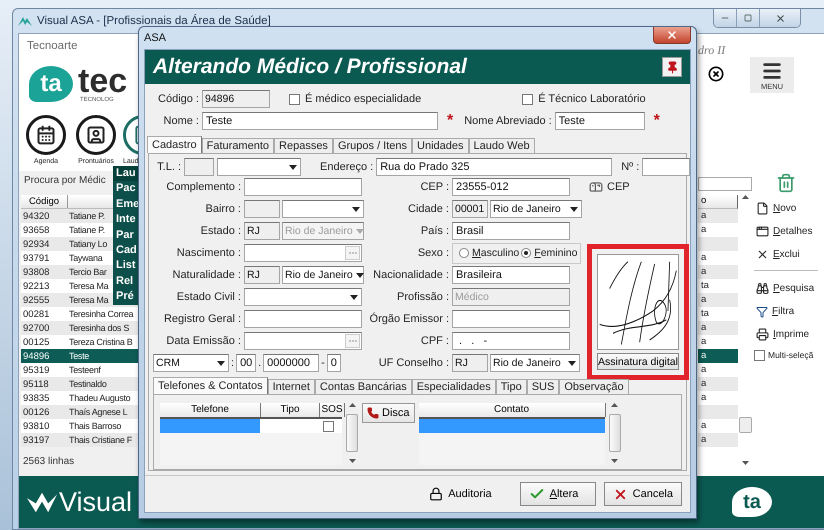  What do you see at coordinates (584, 99) in the screenshot?
I see `checkbox: É Técnico Laboratório` at bounding box center [584, 99].